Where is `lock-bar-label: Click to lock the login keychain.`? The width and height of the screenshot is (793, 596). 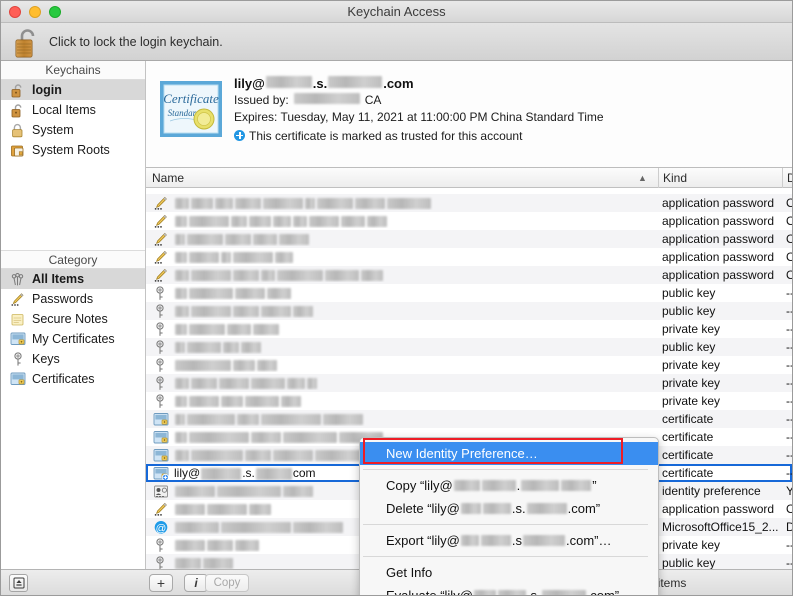
lock-bar-label: Click to lock the login keychain. is located at coordinates (136, 42).